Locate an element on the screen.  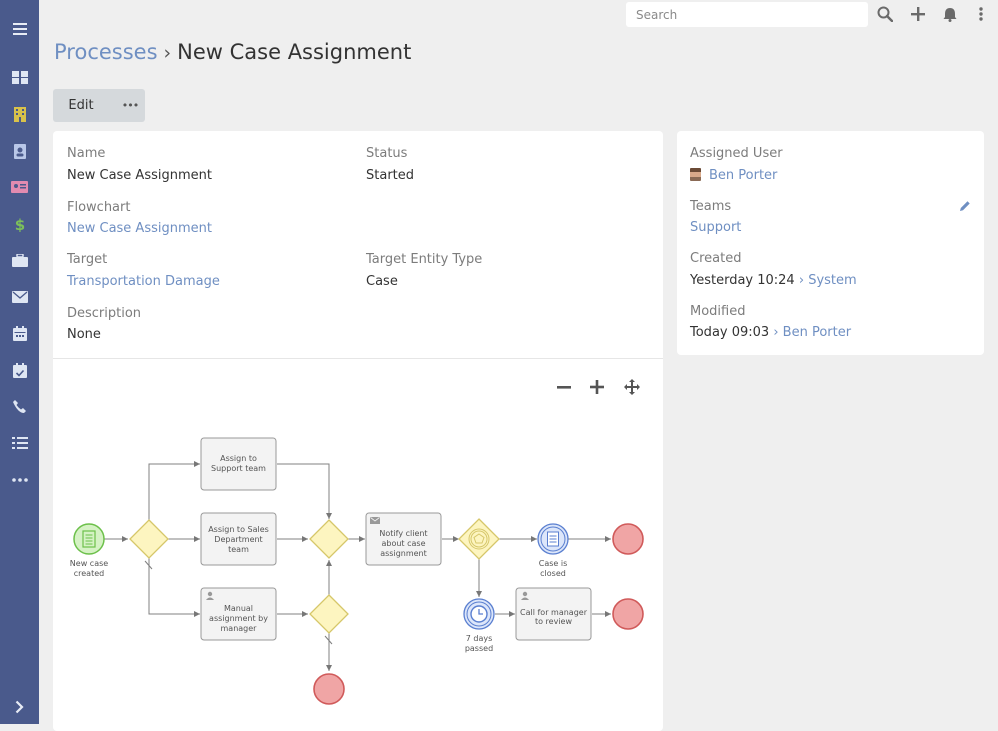
id-card-icon is located at coordinates (19, 187).